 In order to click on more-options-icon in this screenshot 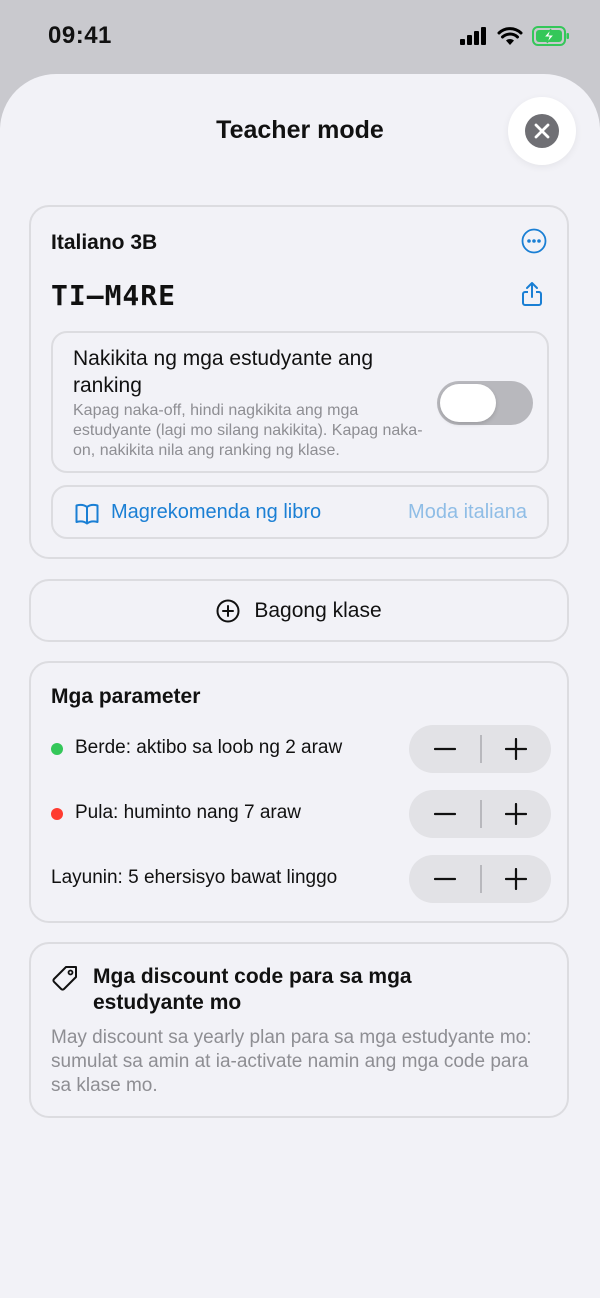, I will do `click(534, 241)`.